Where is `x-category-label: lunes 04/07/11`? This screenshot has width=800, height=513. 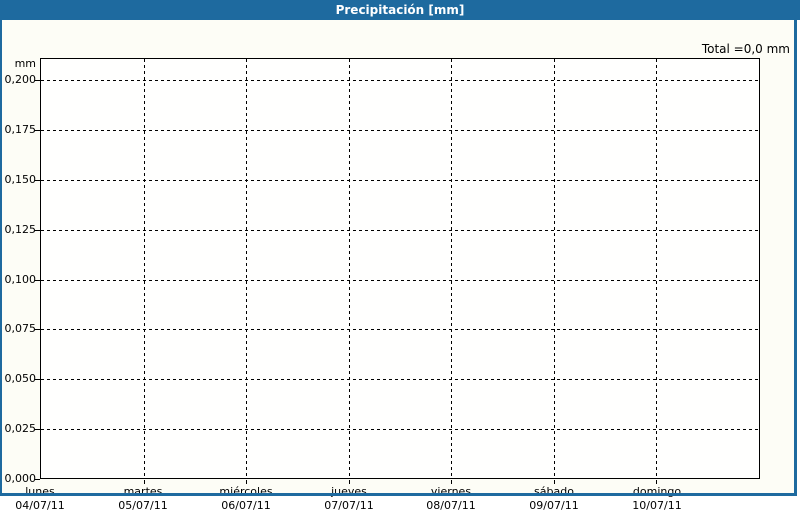 x-category-label: lunes 04/07/11 is located at coordinates (47, 499).